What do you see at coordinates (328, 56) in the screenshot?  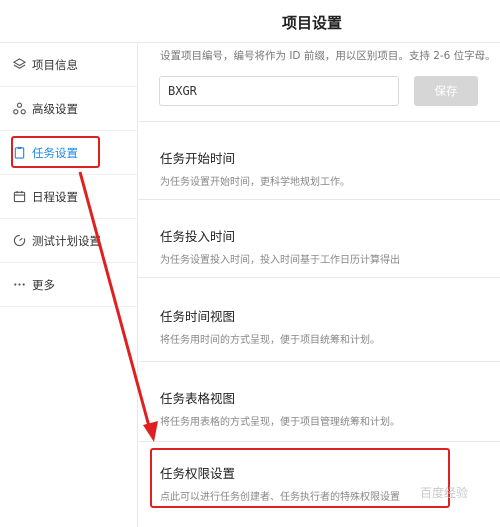 I see `project-code-description: 设置项目编号，编号将作为 ID 前缀，用以区别项目。支持 2-6 位字母。` at bounding box center [328, 56].